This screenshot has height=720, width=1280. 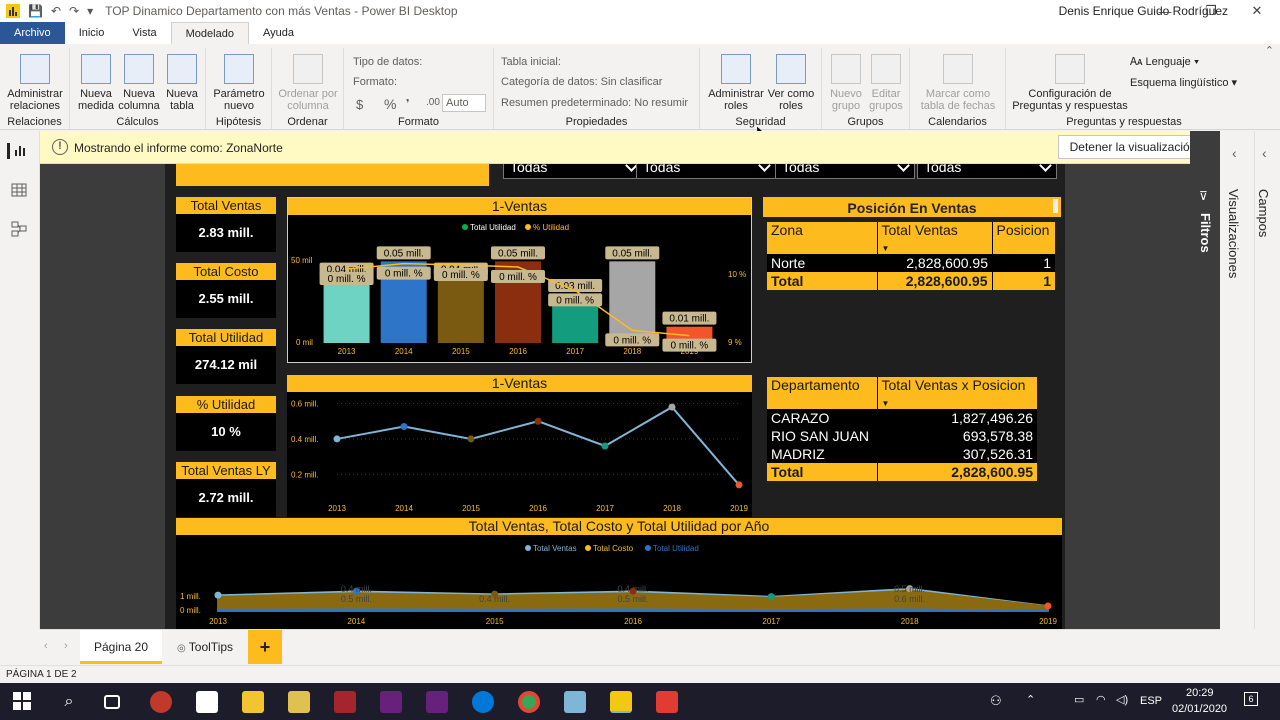 What do you see at coordinates (56, 11) in the screenshot?
I see `undo-icon: ↶` at bounding box center [56, 11].